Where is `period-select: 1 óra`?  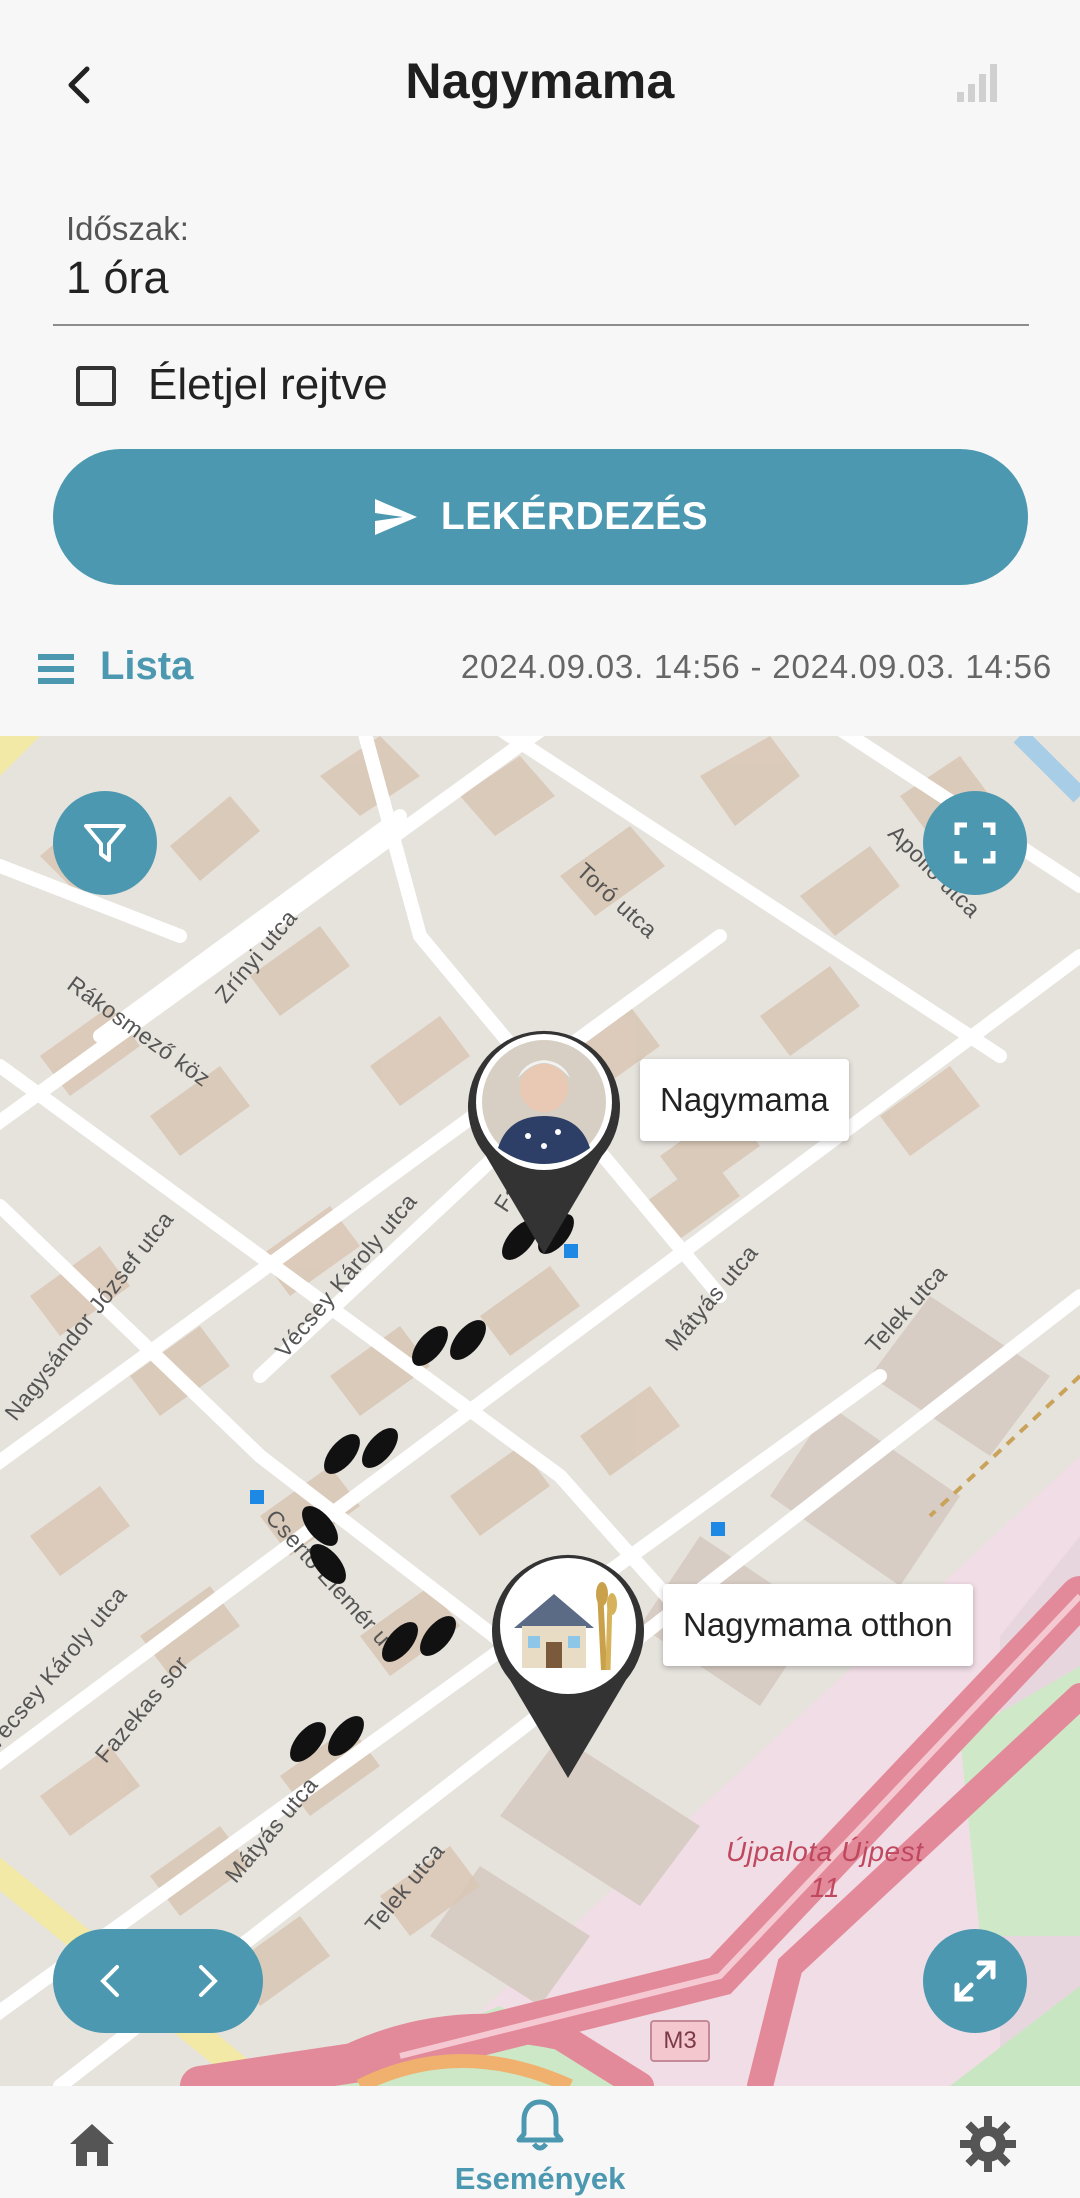 period-select: 1 óra is located at coordinates (117, 278).